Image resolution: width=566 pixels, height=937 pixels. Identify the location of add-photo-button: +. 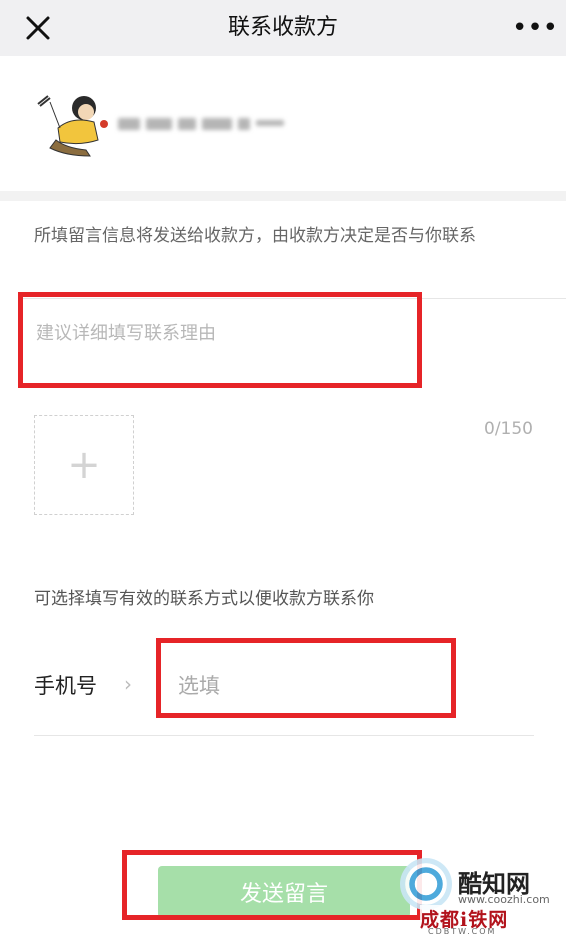
(84, 465).